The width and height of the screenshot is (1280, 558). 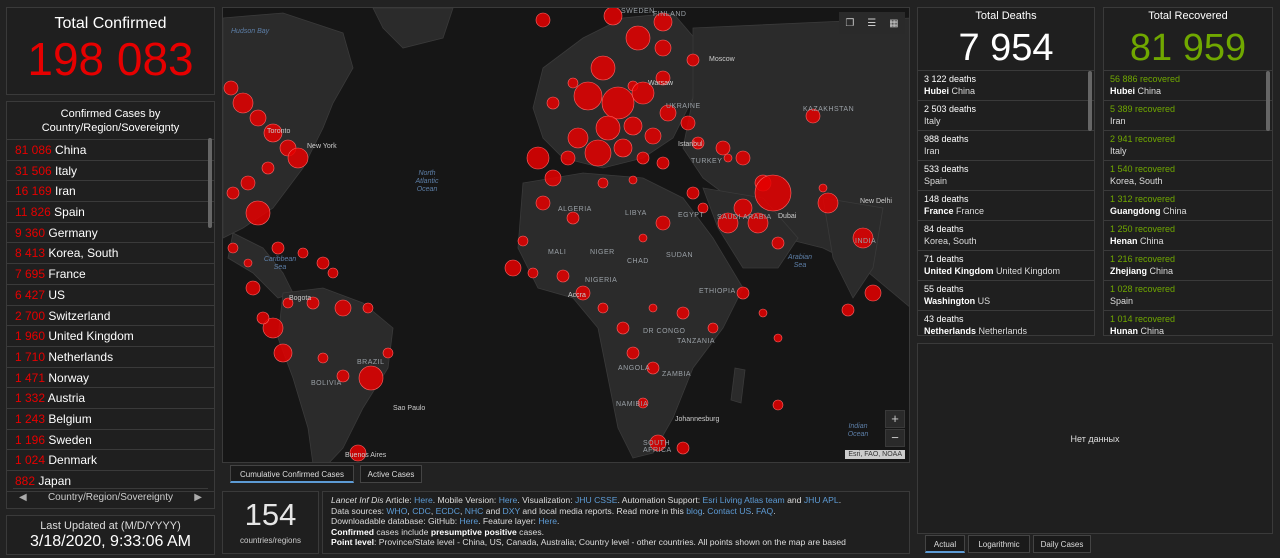 What do you see at coordinates (744, 500) in the screenshot?
I see `esri-link: Esri Living Atlas team` at bounding box center [744, 500].